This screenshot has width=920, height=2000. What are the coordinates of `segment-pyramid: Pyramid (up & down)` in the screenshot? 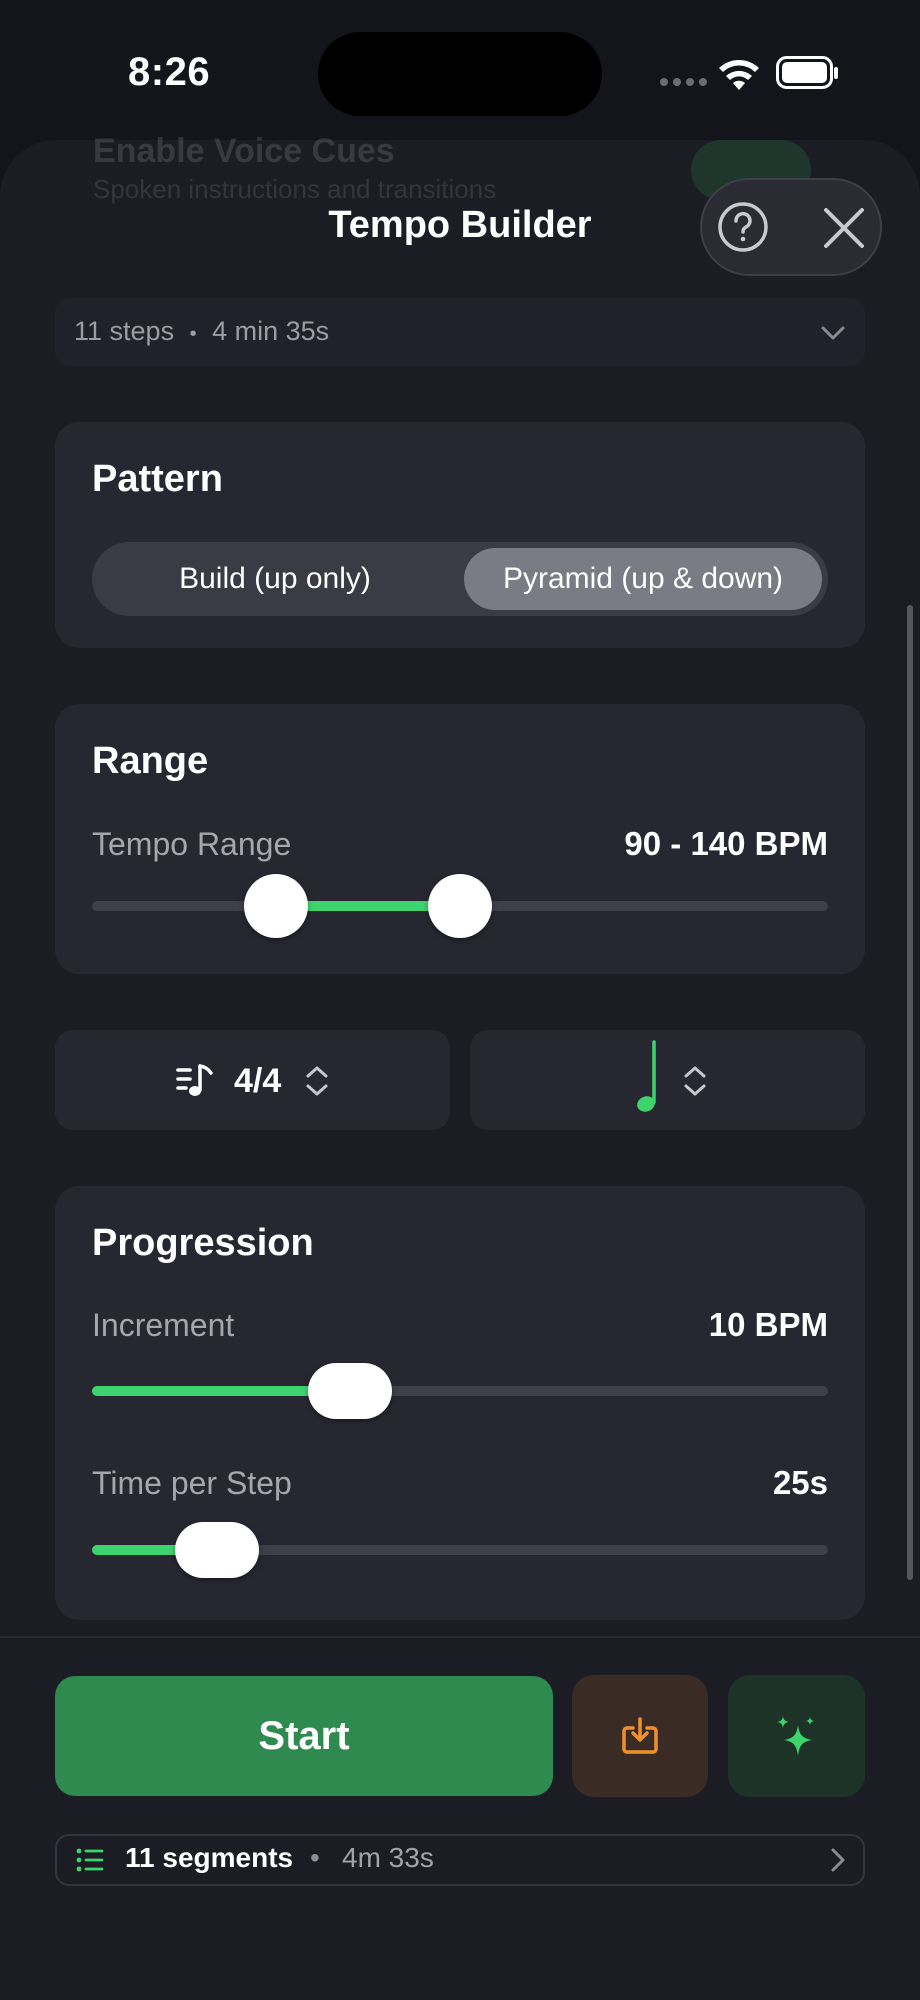 It's located at (643, 579).